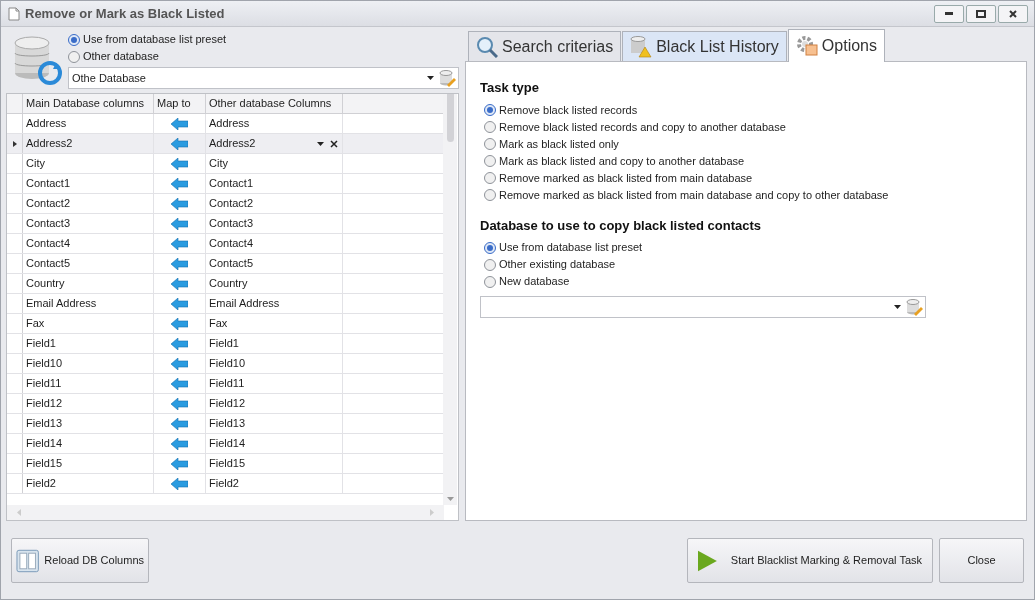 This screenshot has height=600, width=1035. What do you see at coordinates (14, 13) in the screenshot?
I see `document-icon` at bounding box center [14, 13].